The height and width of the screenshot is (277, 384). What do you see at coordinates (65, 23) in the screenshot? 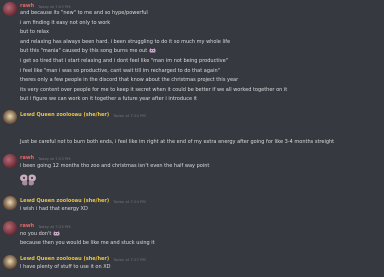
I see `message-text: i am finding it easy not only to work` at bounding box center [65, 23].